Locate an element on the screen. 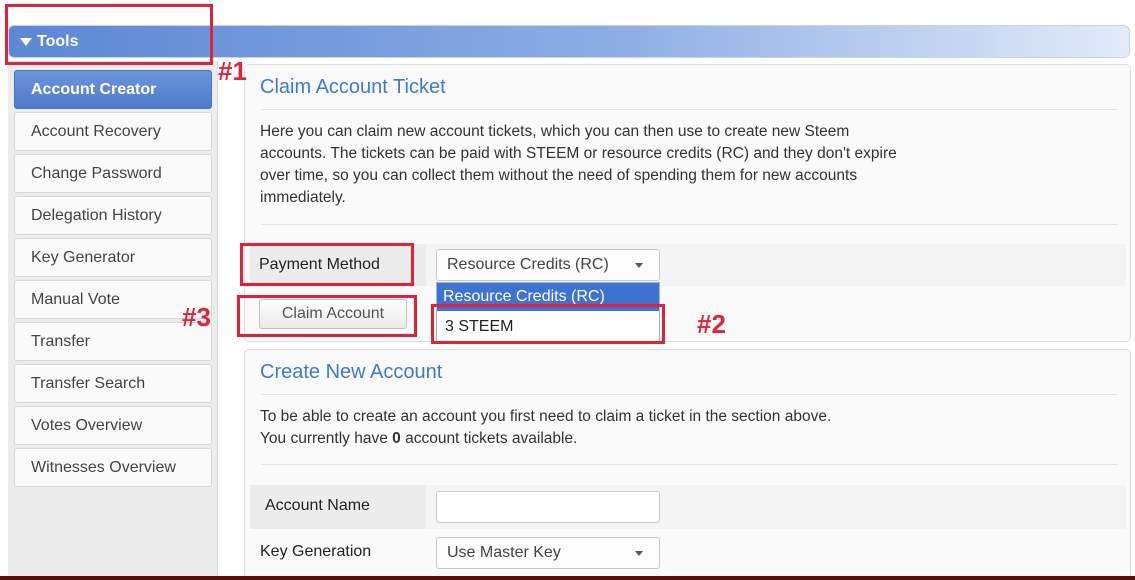 The image size is (1135, 580). sidebar-item-key-generator: Key Generator is located at coordinates (113, 257).